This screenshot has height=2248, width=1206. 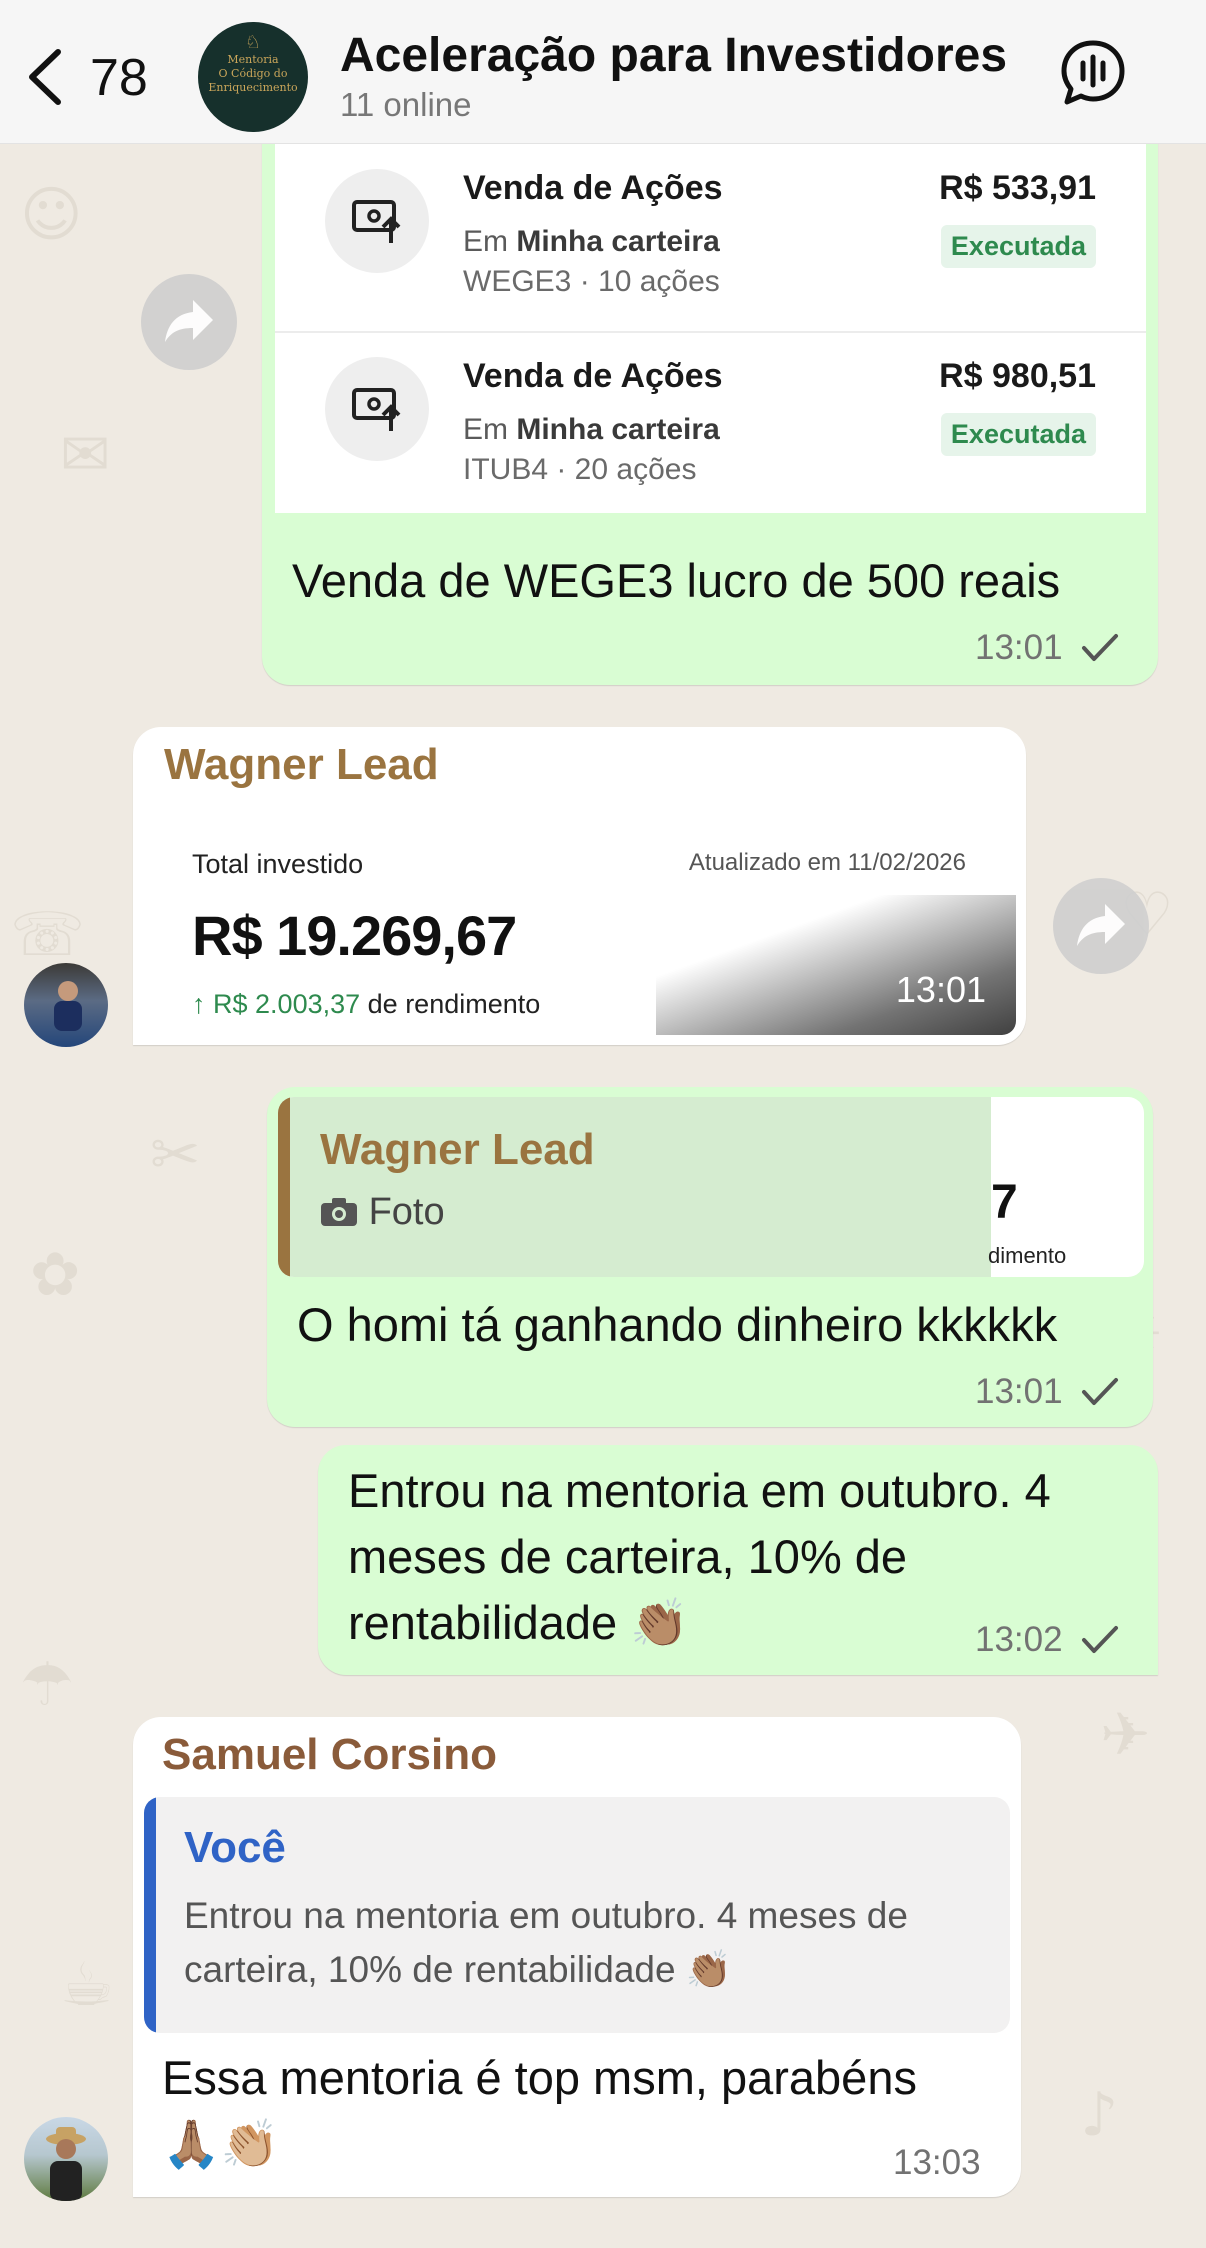 What do you see at coordinates (518, 1622) in the screenshot?
I see `message-text-line: rentabilidade 👏🏽` at bounding box center [518, 1622].